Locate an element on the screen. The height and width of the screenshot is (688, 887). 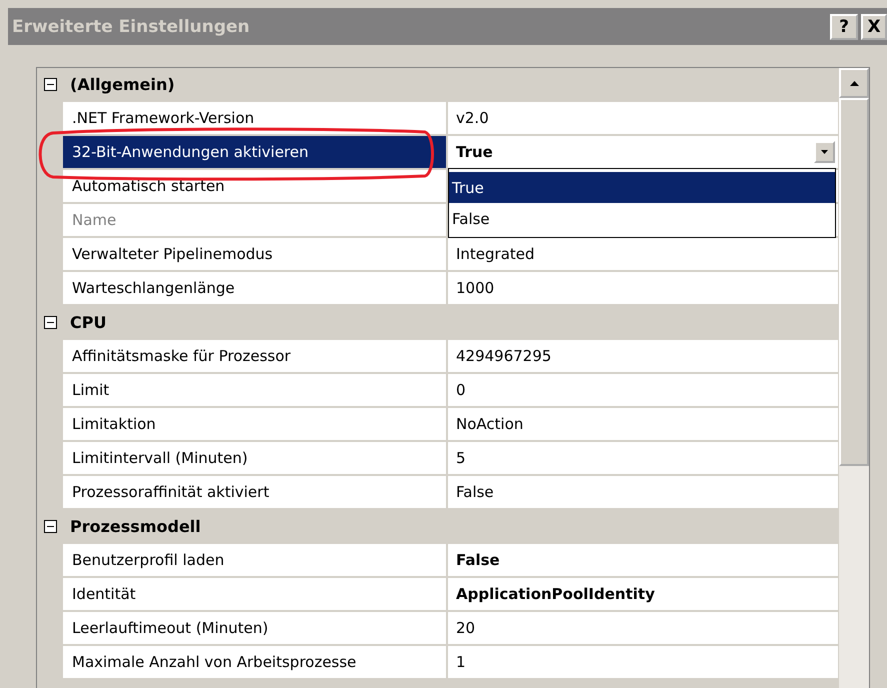
scroll-up-button is located at coordinates (854, 83).